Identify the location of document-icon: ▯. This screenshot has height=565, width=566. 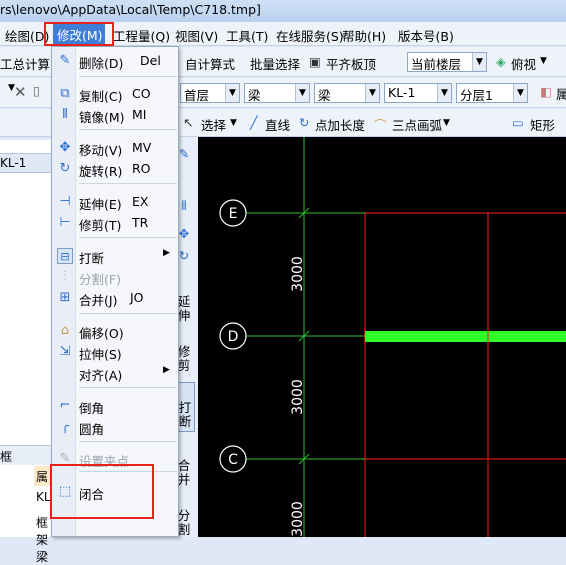
(36, 90).